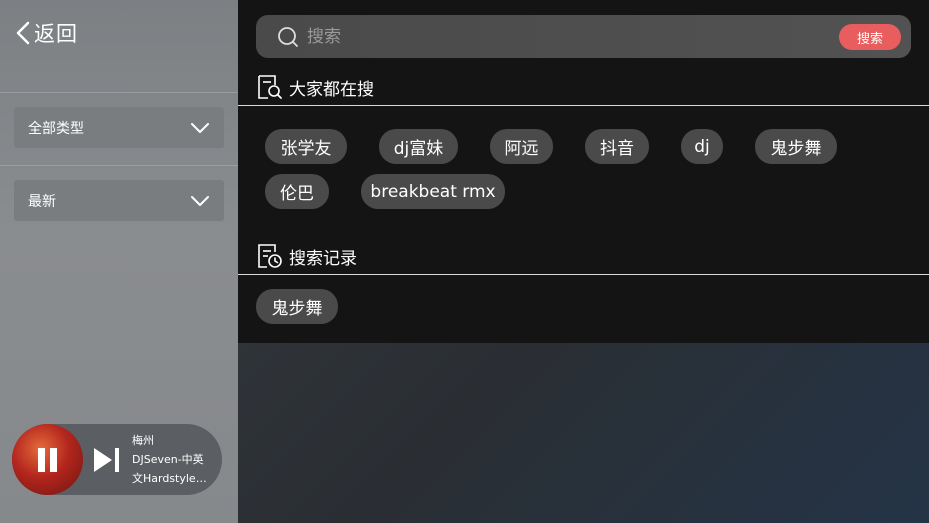  I want to click on hot-tag: 抖音, so click(617, 146).